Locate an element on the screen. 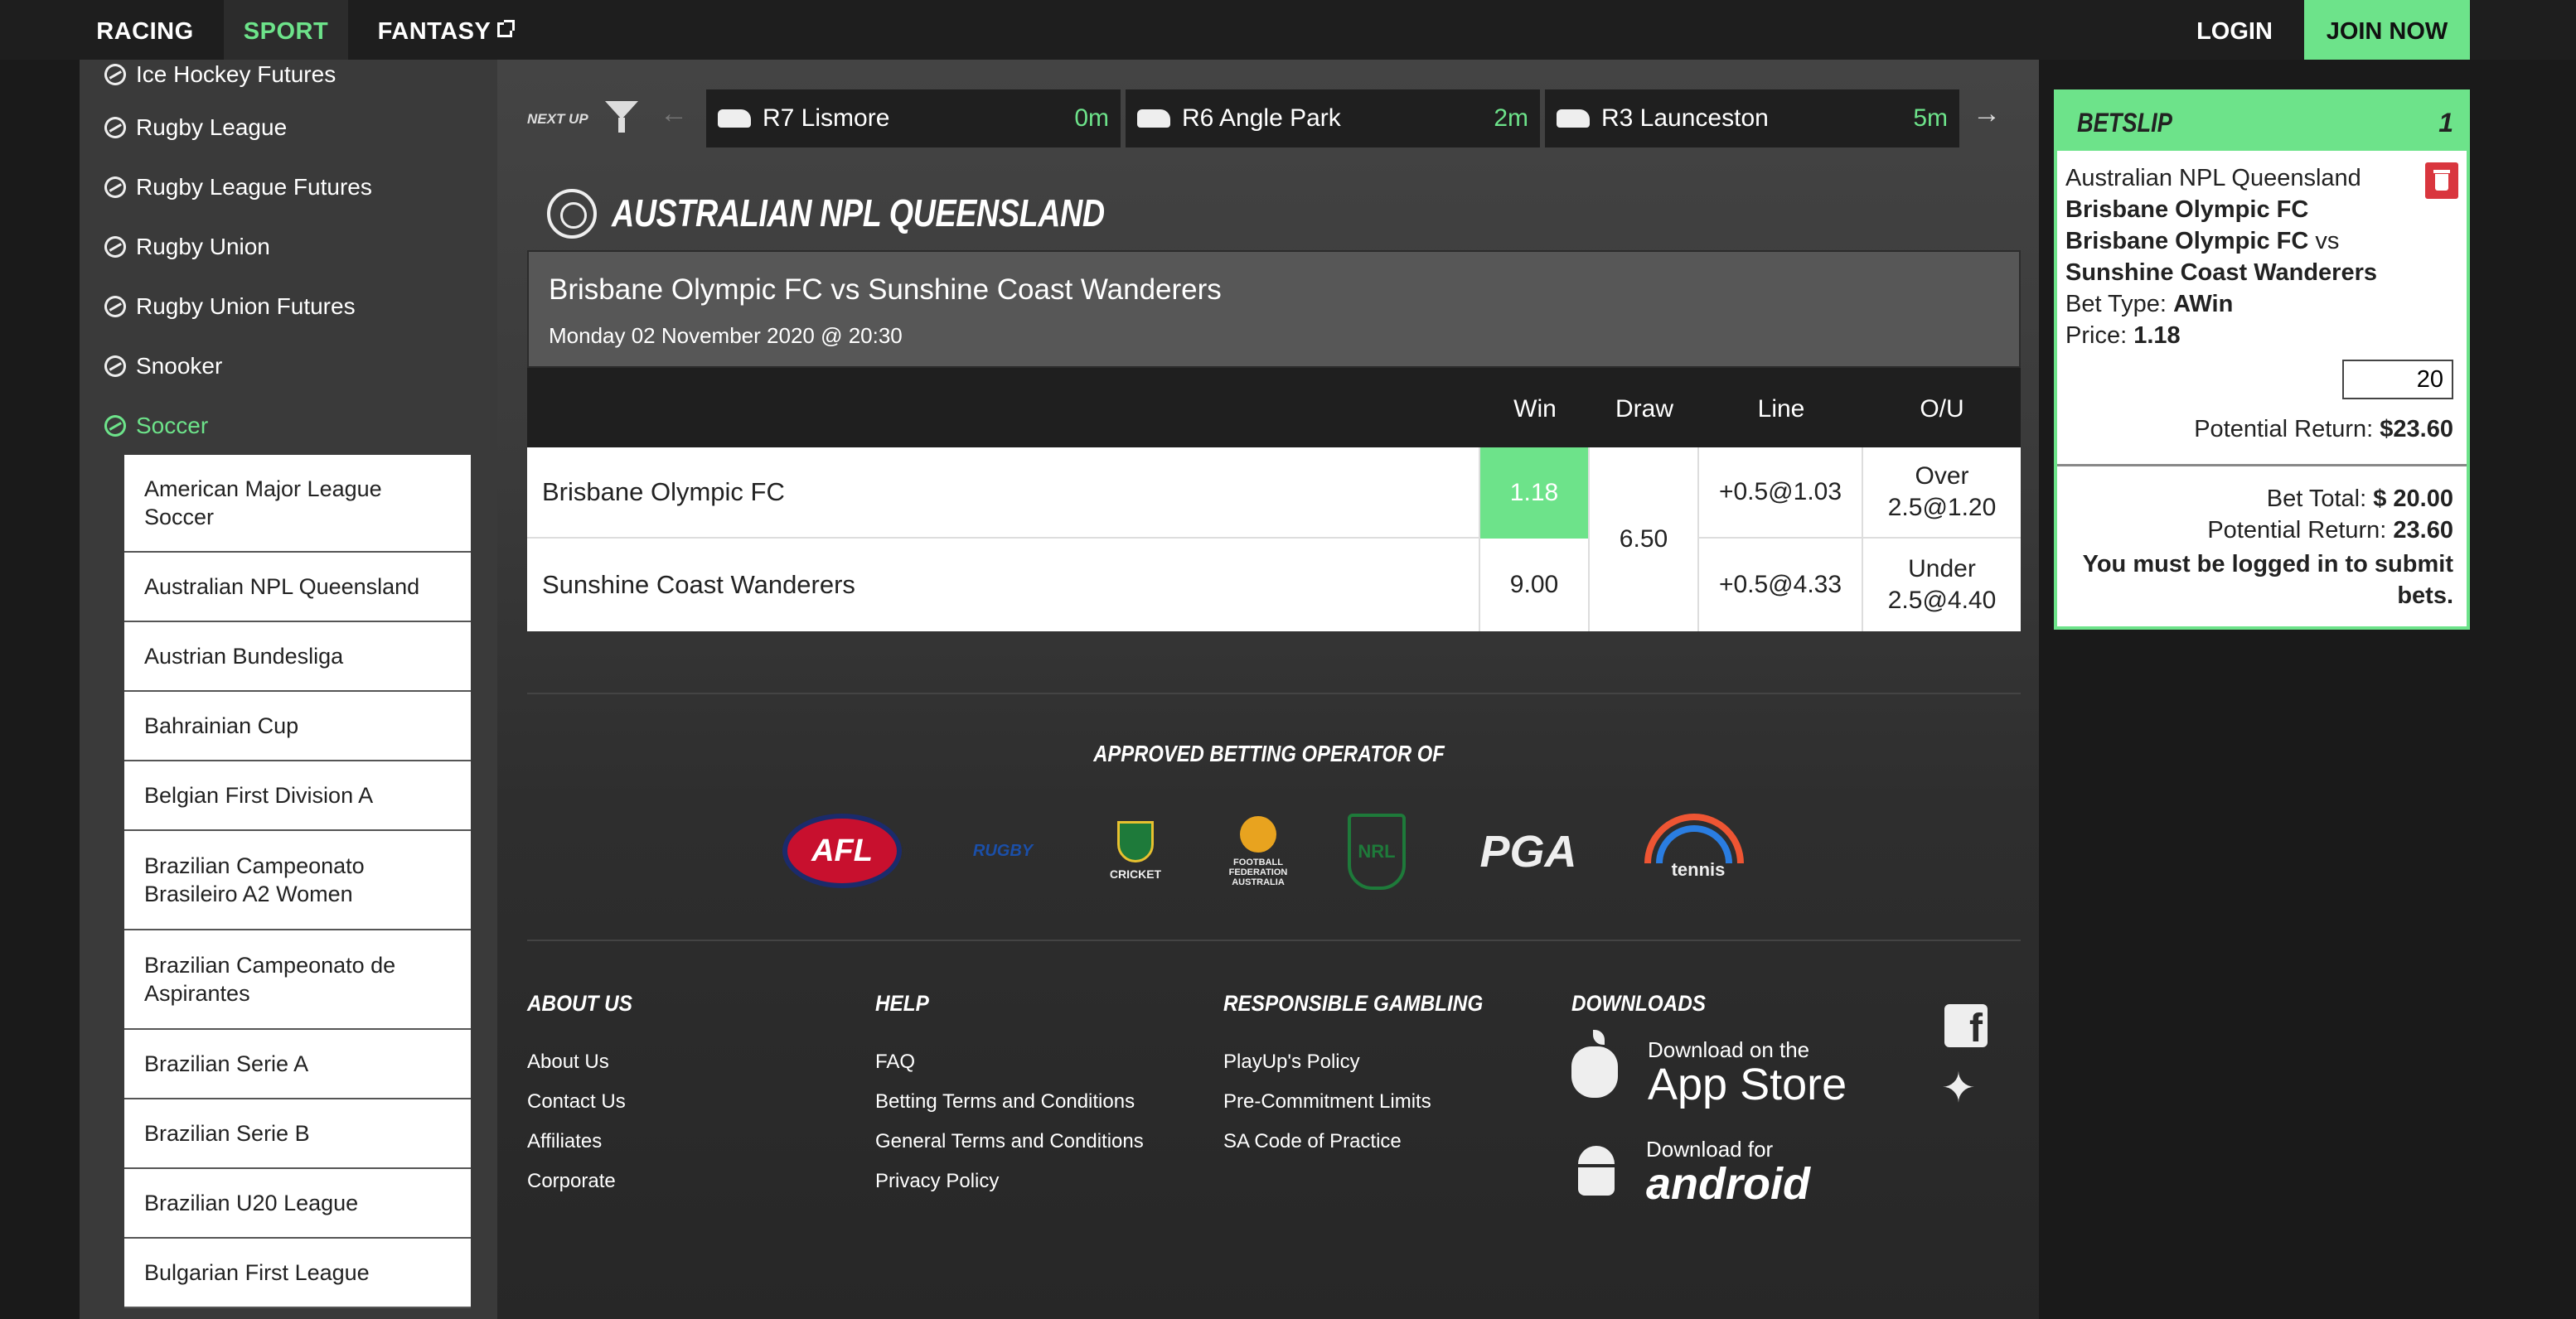  nav-fantasy-label: FANTASY is located at coordinates (434, 32).